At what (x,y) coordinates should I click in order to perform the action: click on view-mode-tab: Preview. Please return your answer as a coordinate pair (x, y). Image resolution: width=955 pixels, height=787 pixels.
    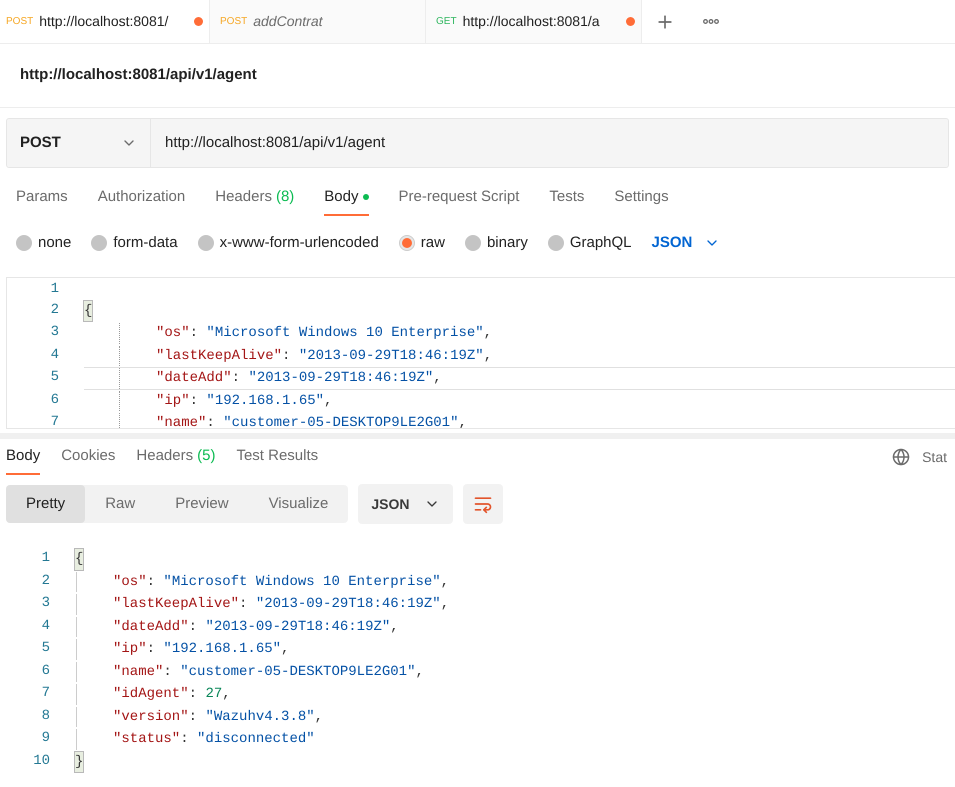
    Looking at the image, I should click on (202, 504).